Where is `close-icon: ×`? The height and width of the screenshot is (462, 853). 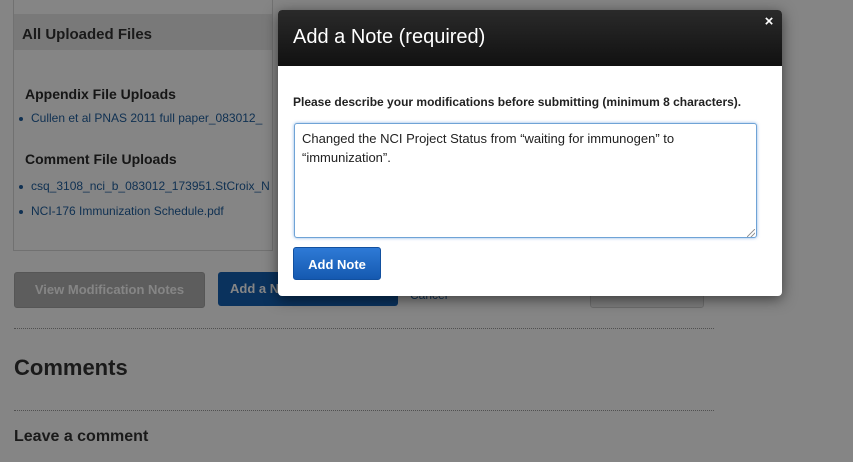
close-icon: × is located at coordinates (769, 22).